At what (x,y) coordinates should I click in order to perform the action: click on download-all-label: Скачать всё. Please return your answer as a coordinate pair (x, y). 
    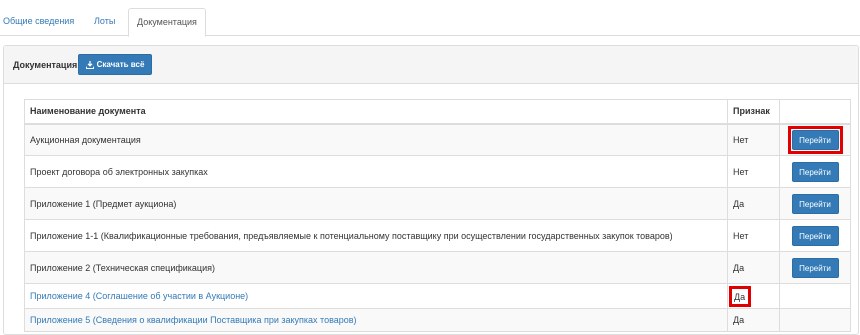
    Looking at the image, I should click on (120, 64).